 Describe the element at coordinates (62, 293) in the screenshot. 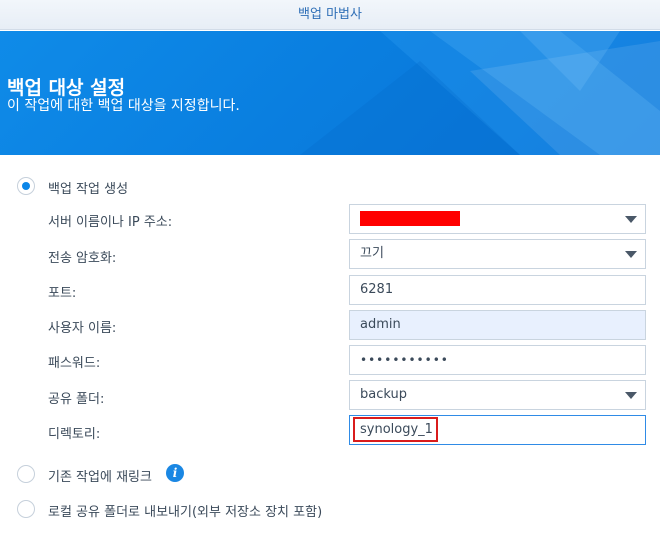

I see `port-label: 포트:` at that location.